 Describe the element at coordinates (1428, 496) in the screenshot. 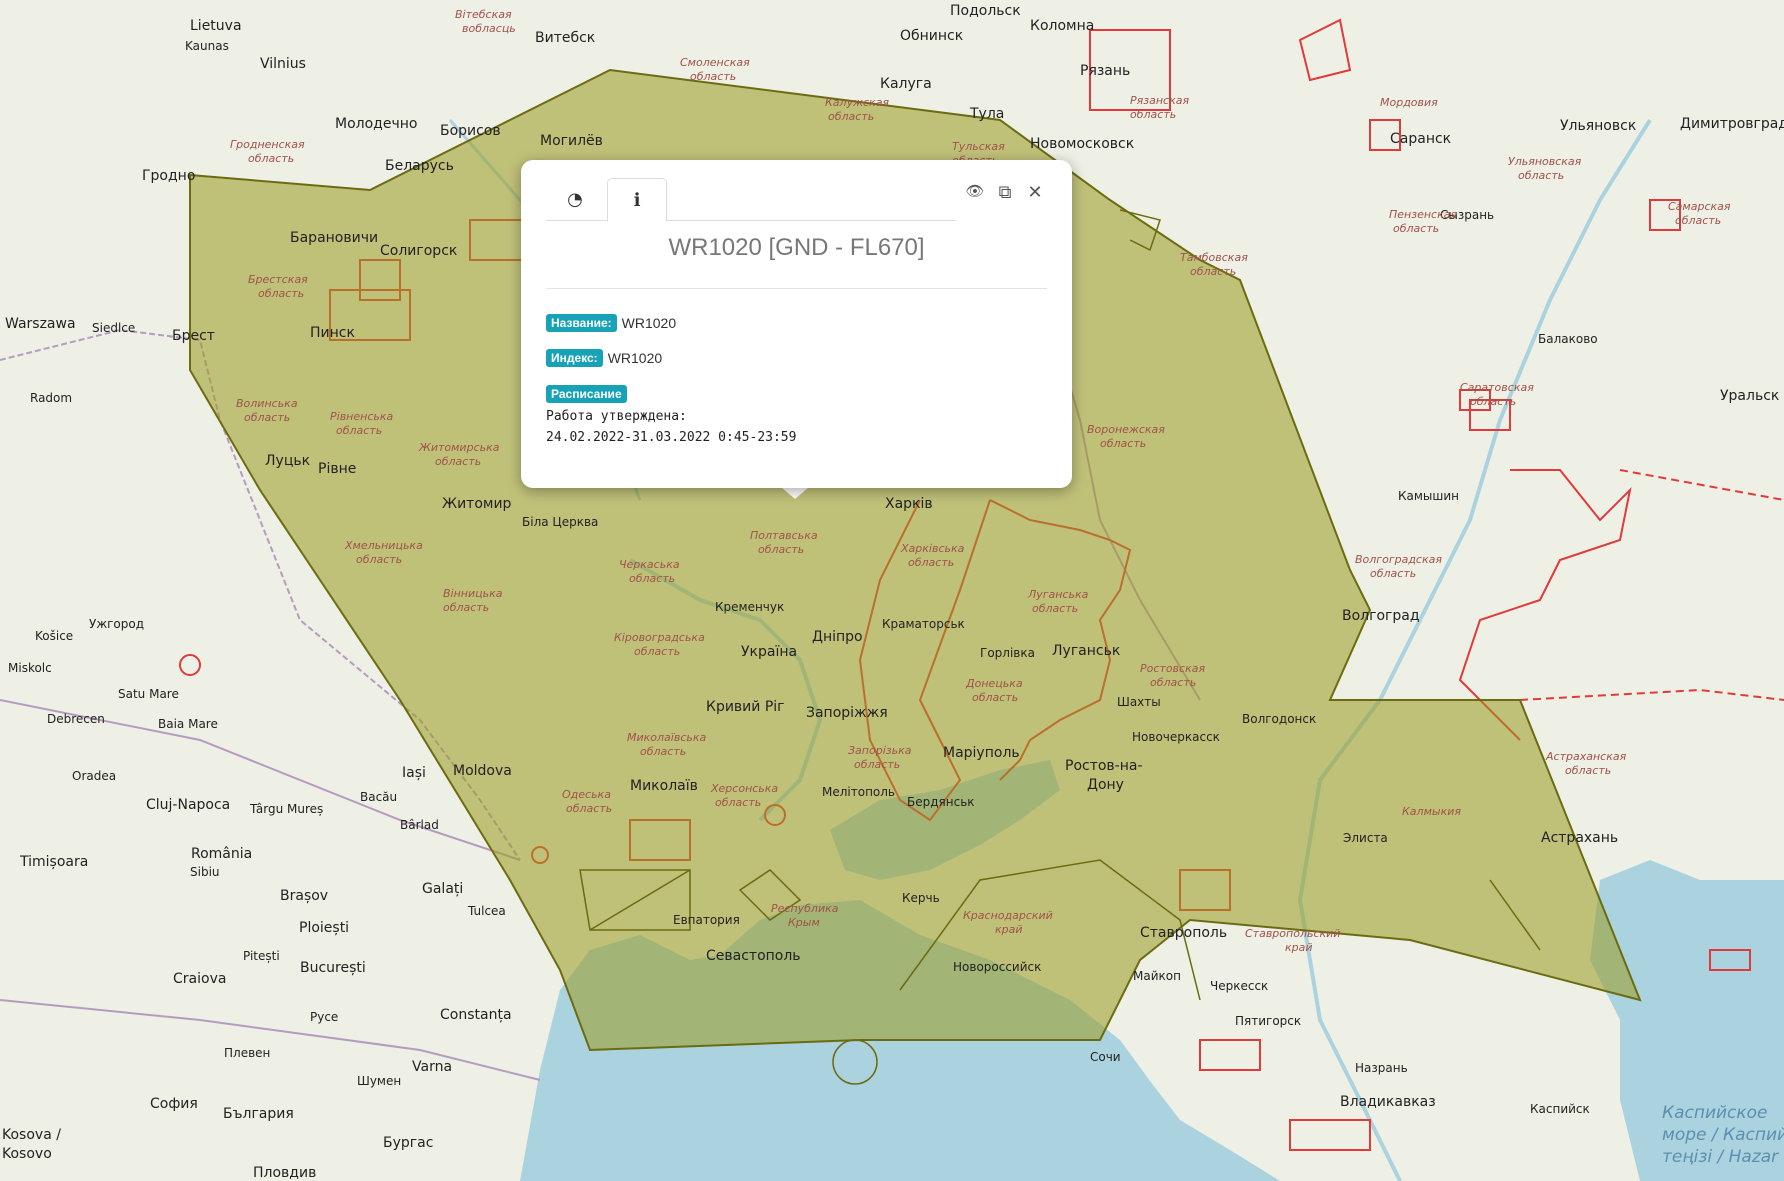

I see `svg-text: Камышин` at that location.